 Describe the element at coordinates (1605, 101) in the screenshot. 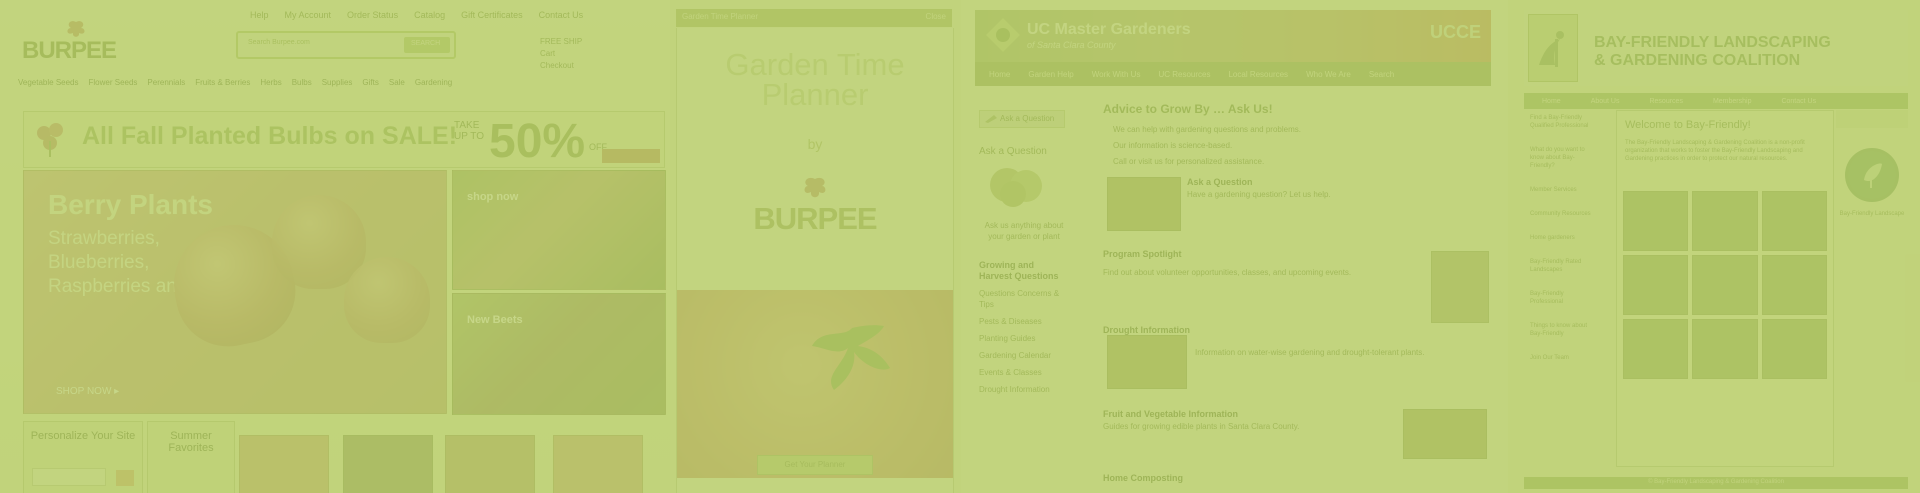

I see `nav-about: About Us` at that location.